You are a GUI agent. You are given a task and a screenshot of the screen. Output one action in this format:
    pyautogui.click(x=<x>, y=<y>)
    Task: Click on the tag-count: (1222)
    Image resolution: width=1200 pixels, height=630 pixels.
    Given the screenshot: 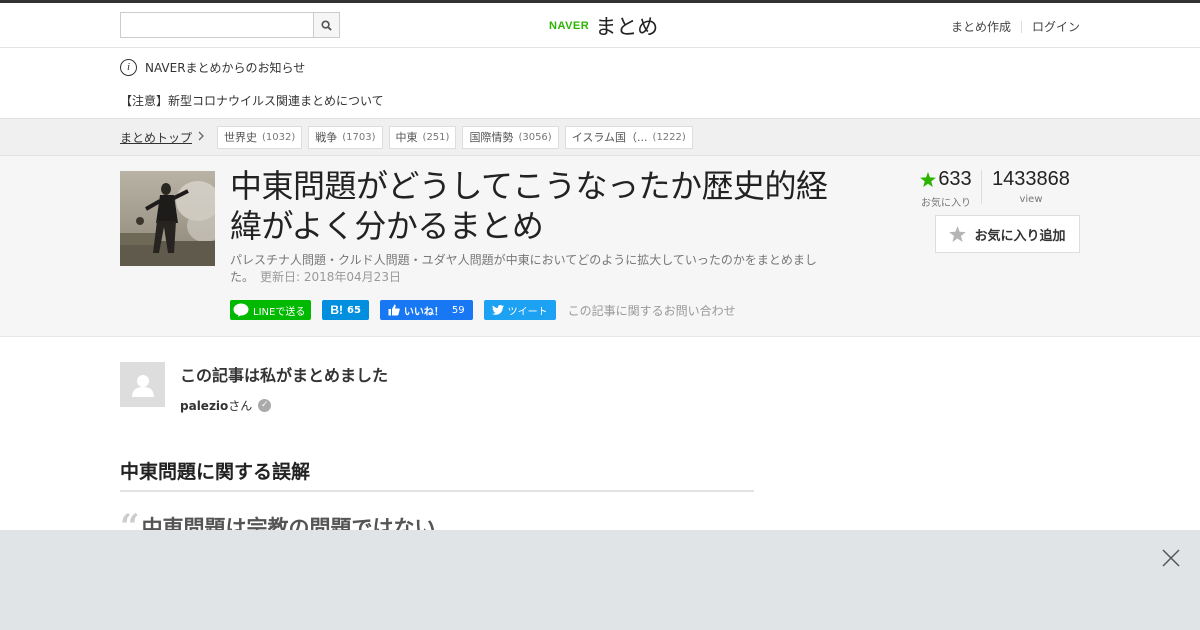 What is the action you would take?
    pyautogui.click(x=669, y=137)
    